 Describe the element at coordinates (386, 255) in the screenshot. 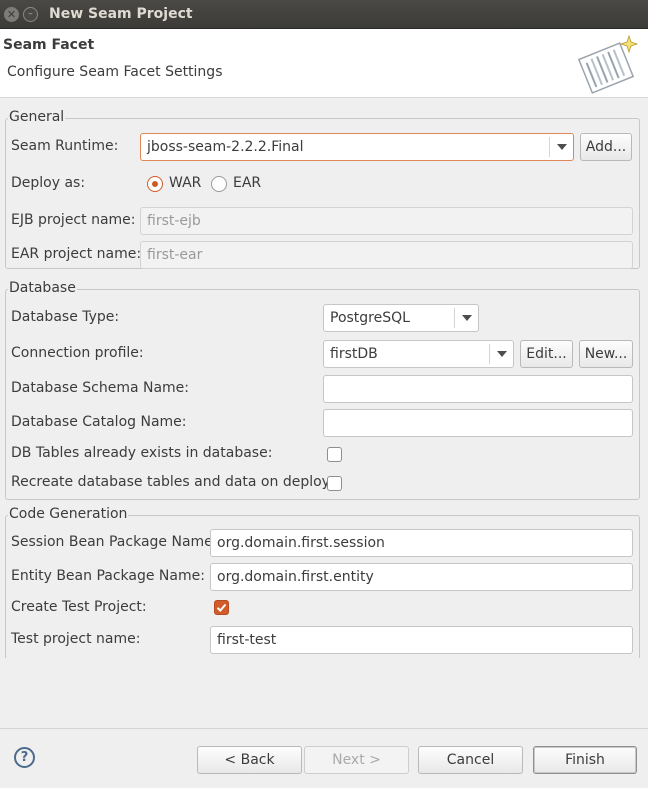

I see `ear-project-field: first-ear` at that location.